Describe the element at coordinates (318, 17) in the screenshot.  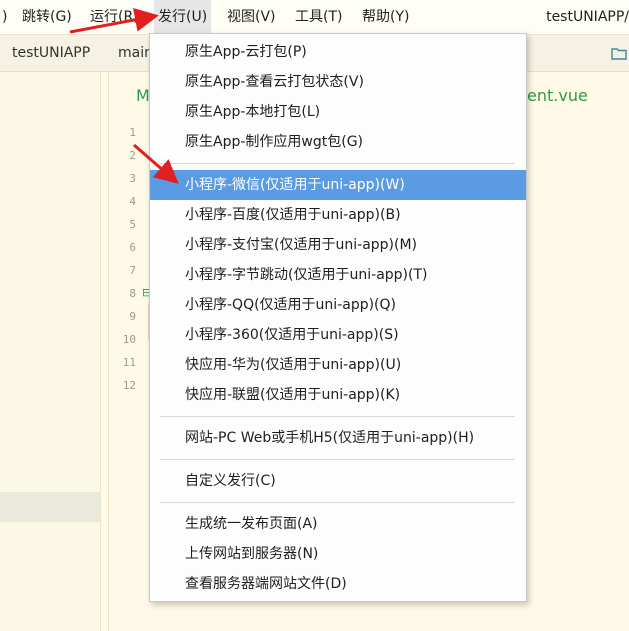
I see `menu-item-tools: 工具(T)` at that location.